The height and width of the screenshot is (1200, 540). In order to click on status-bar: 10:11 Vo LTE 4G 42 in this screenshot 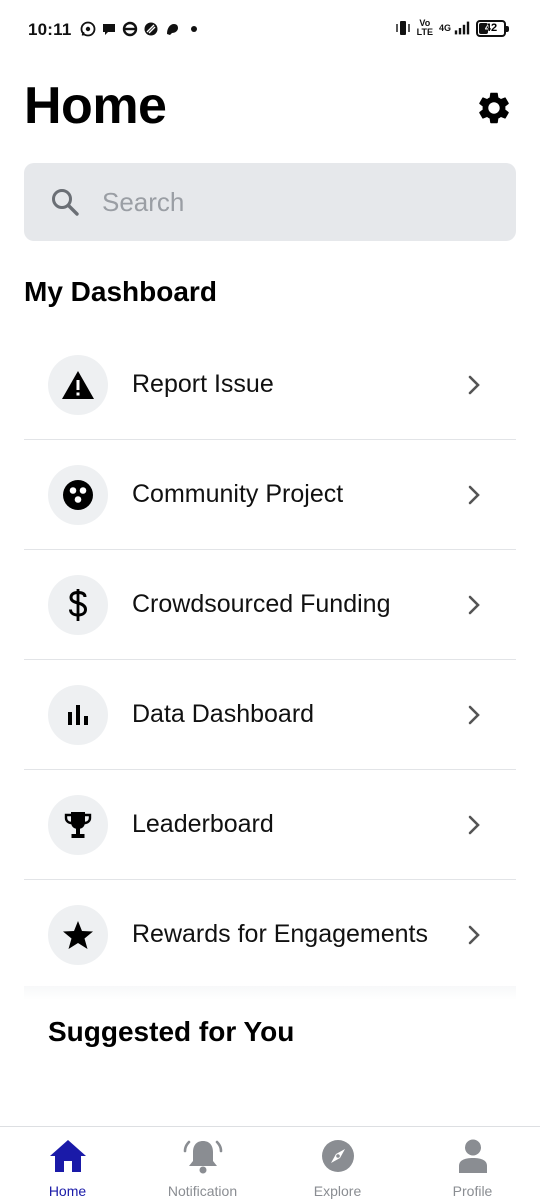, I will do `click(270, 31)`.